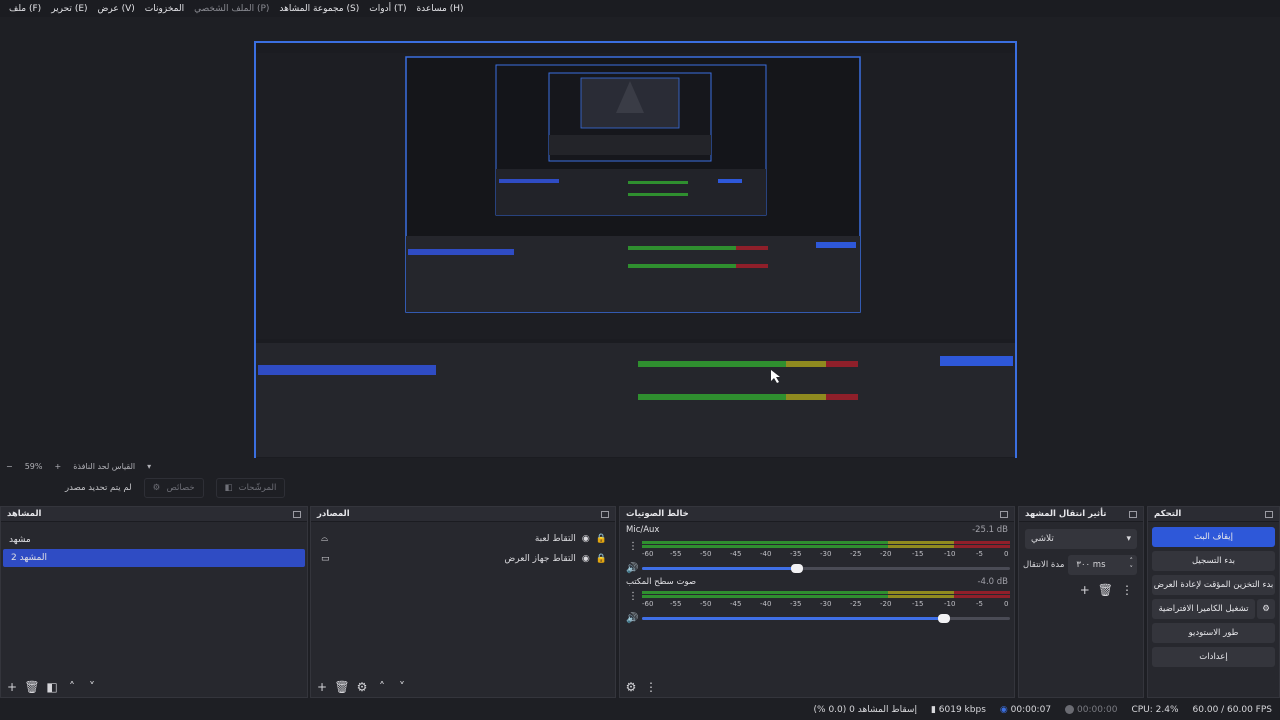  What do you see at coordinates (154, 602) in the screenshot?
I see `scenes-dock: المشاهد مشهد المشهد 2 + 🗑 ◧ ˄ ˅` at bounding box center [154, 602].